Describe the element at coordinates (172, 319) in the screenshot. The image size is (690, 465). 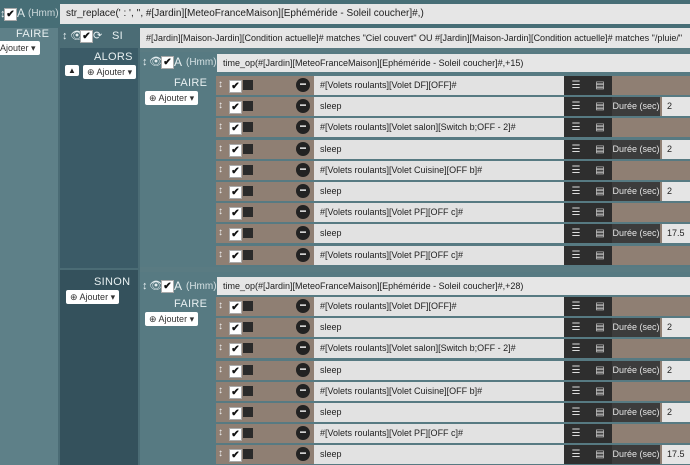
I see `sinon-faire-ajouter-button: ⊕ Ajouter ▾` at that location.